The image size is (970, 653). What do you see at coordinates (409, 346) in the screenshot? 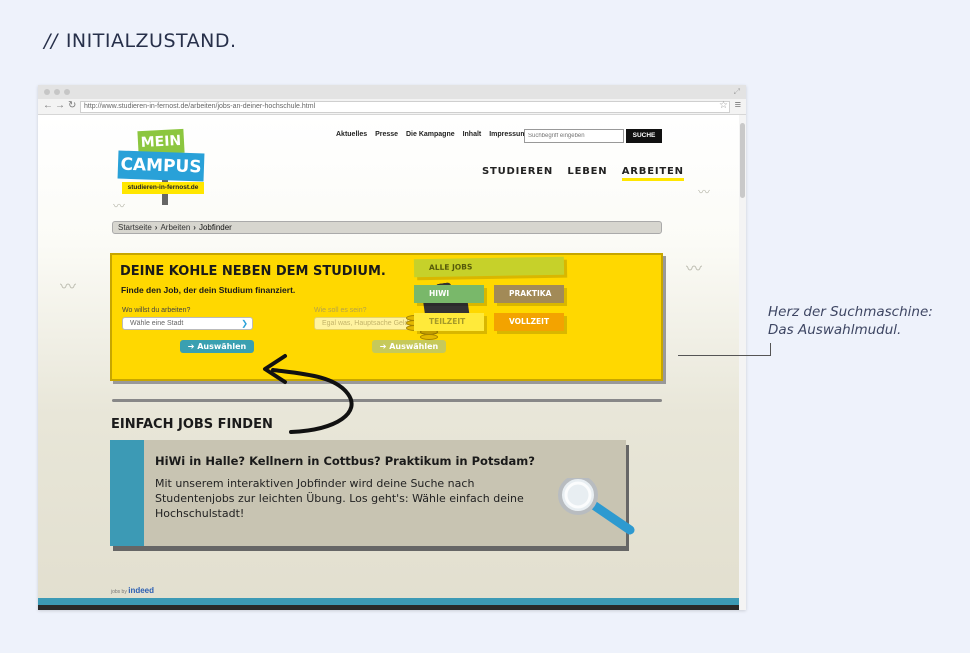
I see `jobtype-choose-button: ➔ Auswählen` at bounding box center [409, 346].